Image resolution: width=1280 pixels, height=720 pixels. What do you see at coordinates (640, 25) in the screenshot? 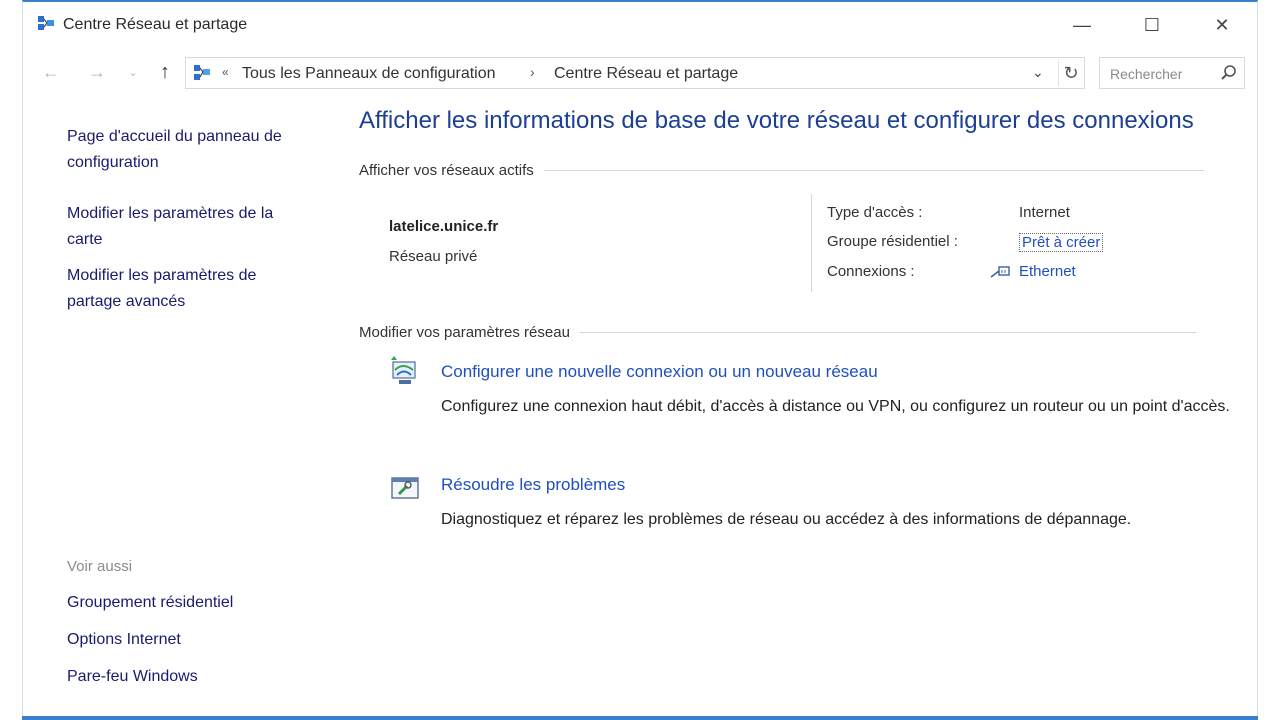
I see `title-bar: Centre Réseau et partage — ☐ ✕` at bounding box center [640, 25].